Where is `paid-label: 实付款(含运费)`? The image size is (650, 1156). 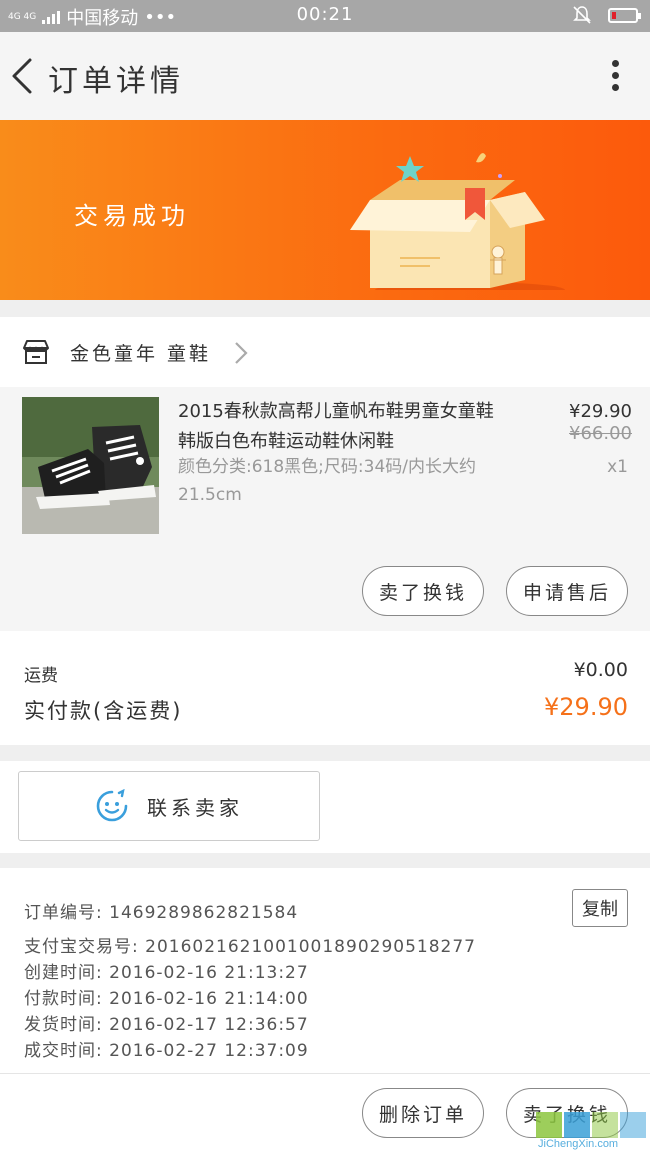
paid-label: 实付款(含运费) is located at coordinates (103, 711).